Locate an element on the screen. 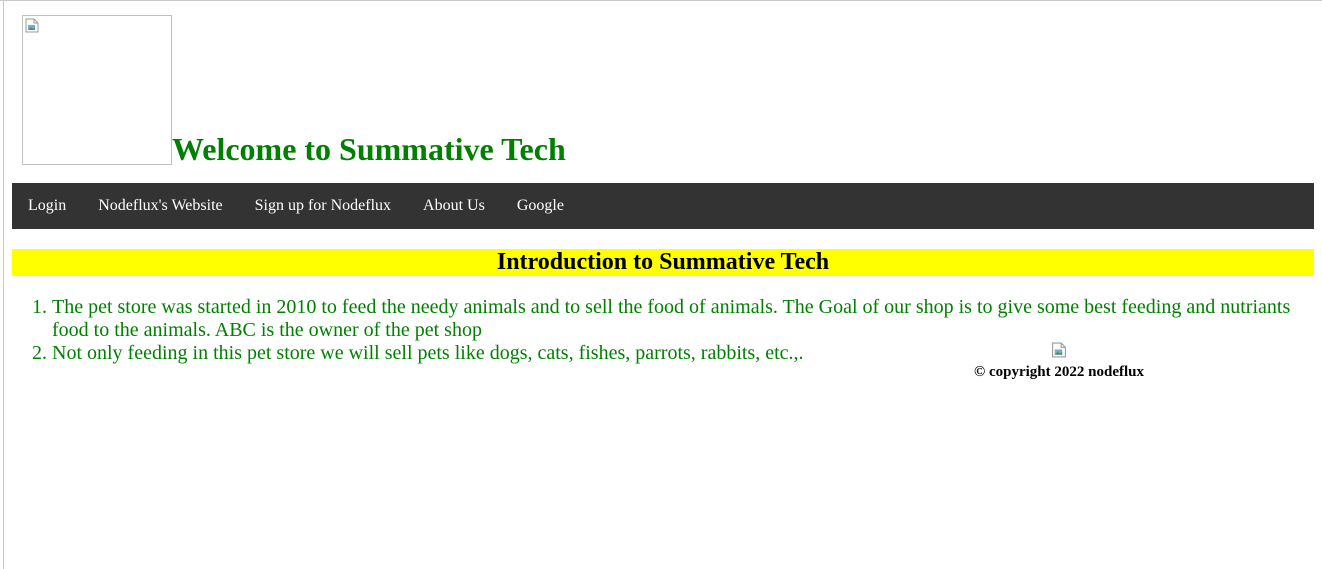 The width and height of the screenshot is (1322, 569). intro-banner: Introduction to Summative Tech is located at coordinates (663, 262).